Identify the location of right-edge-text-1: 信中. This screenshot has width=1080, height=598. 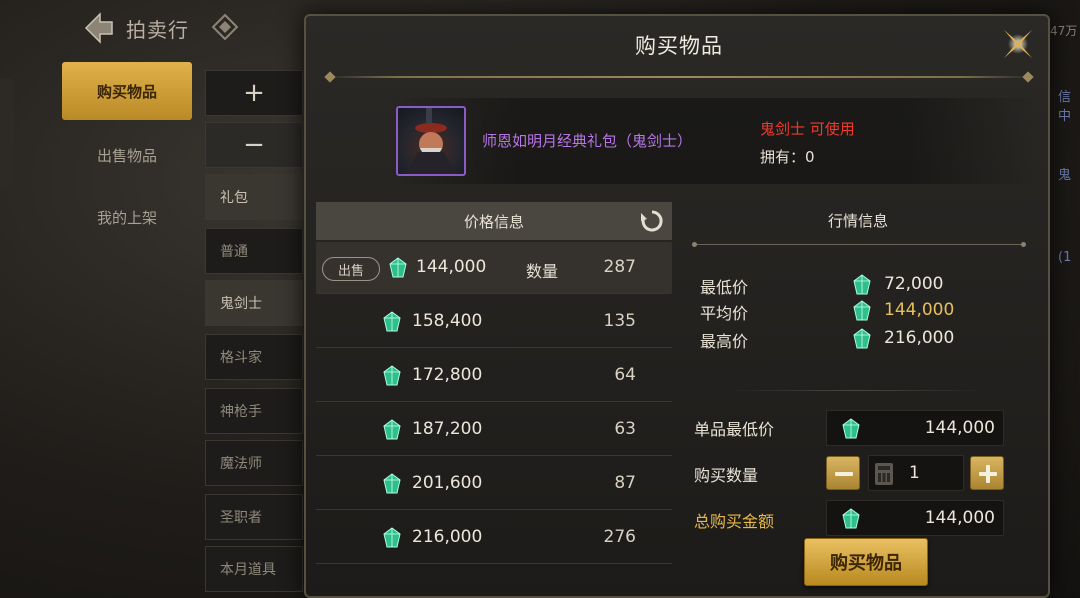
(1065, 107).